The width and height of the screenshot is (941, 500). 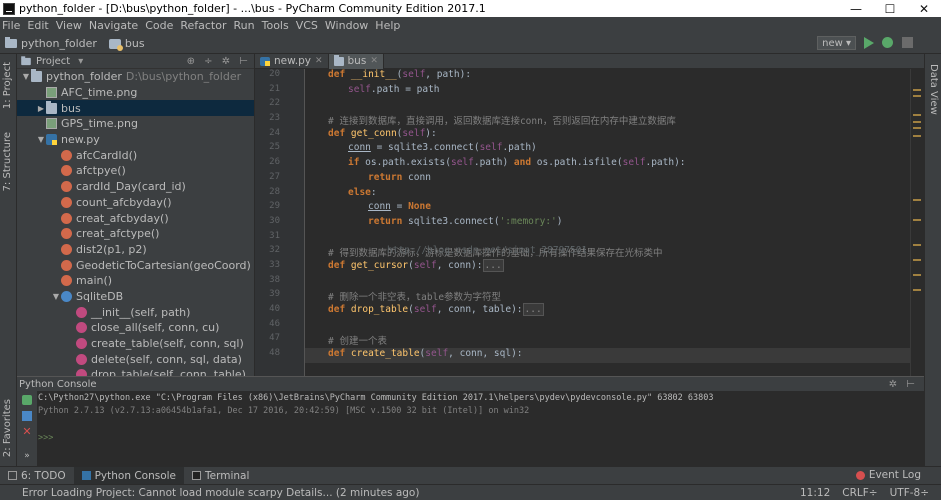 What do you see at coordinates (890, 9) in the screenshot?
I see `maximize-button: ☐` at bounding box center [890, 9].